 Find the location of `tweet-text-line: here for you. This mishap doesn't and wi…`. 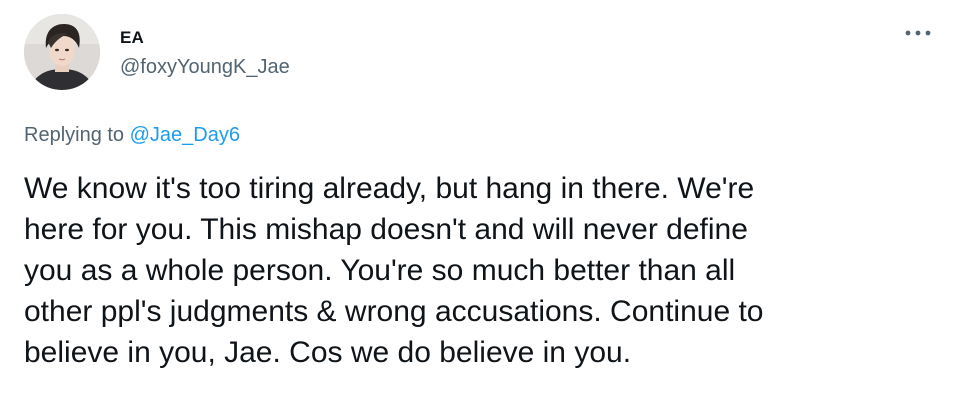

tweet-text-line: here for you. This mishap doesn't and wi… is located at coordinates (386, 229).